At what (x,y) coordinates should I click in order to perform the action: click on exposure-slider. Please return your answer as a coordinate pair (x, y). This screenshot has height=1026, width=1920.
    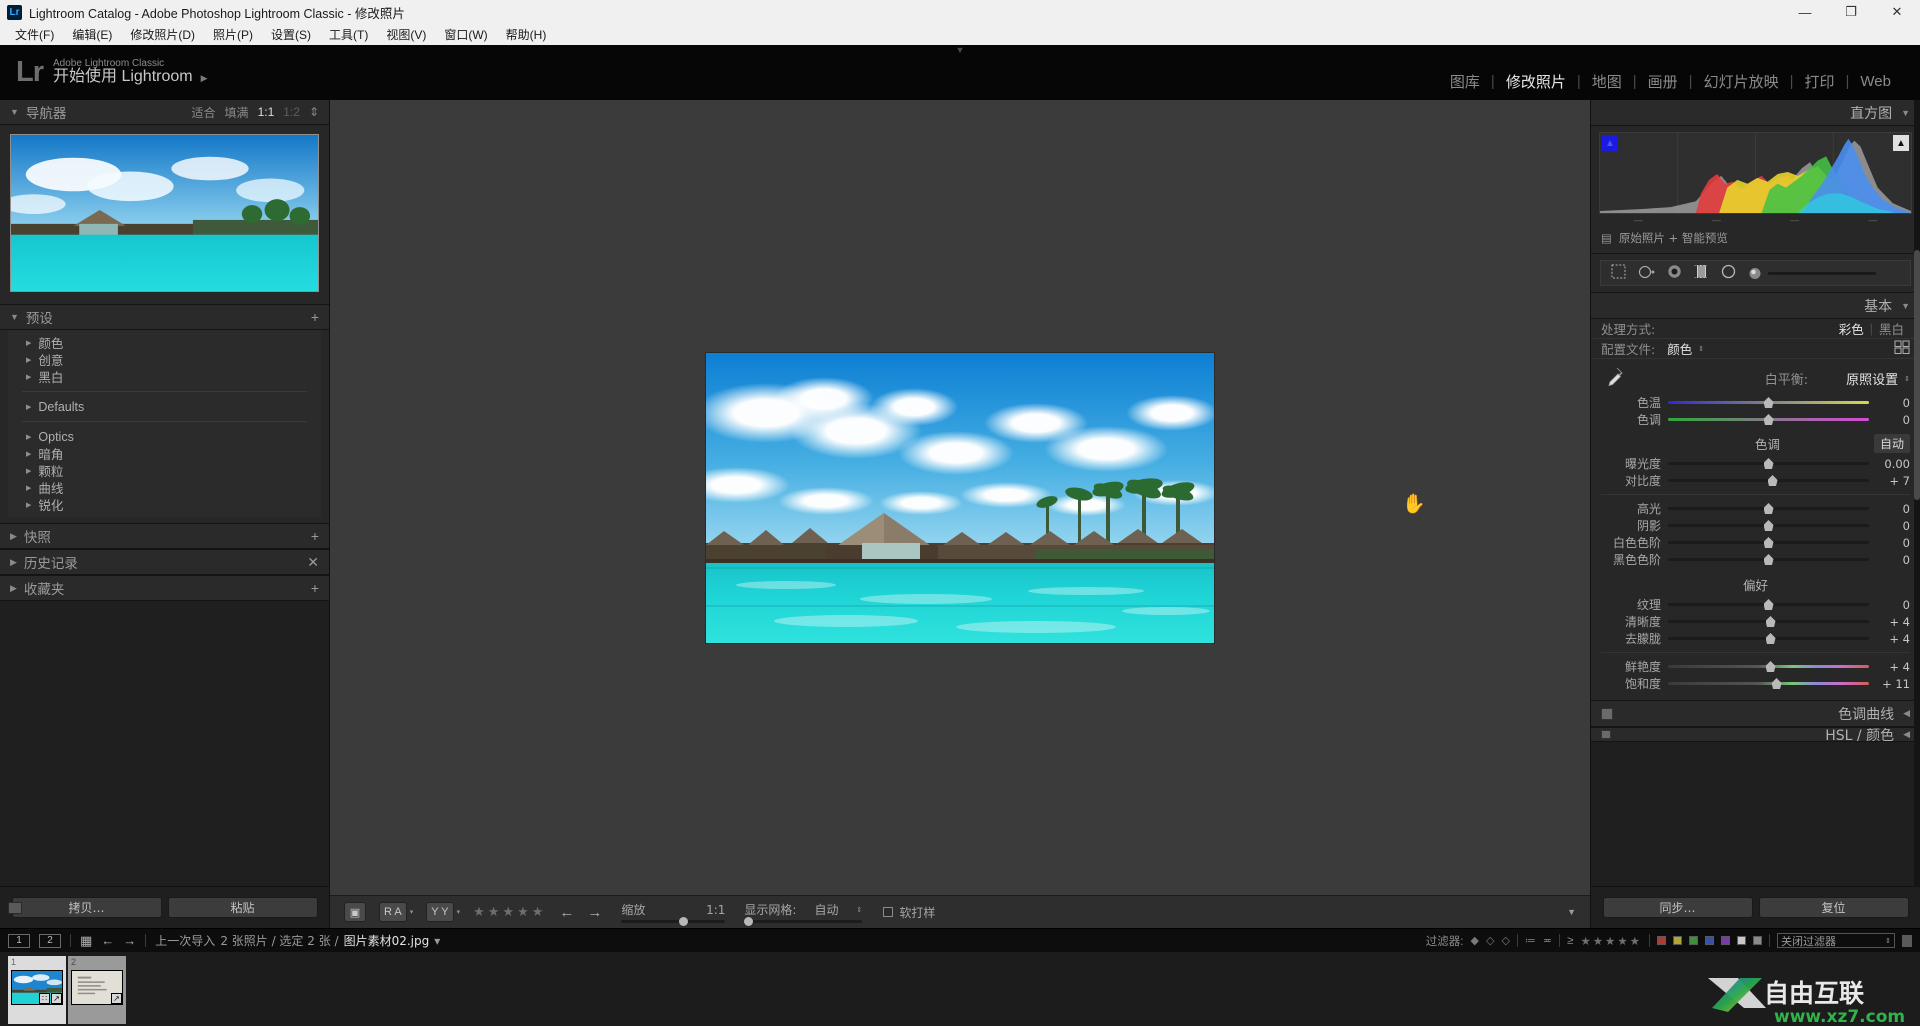
    Looking at the image, I should click on (1768, 463).